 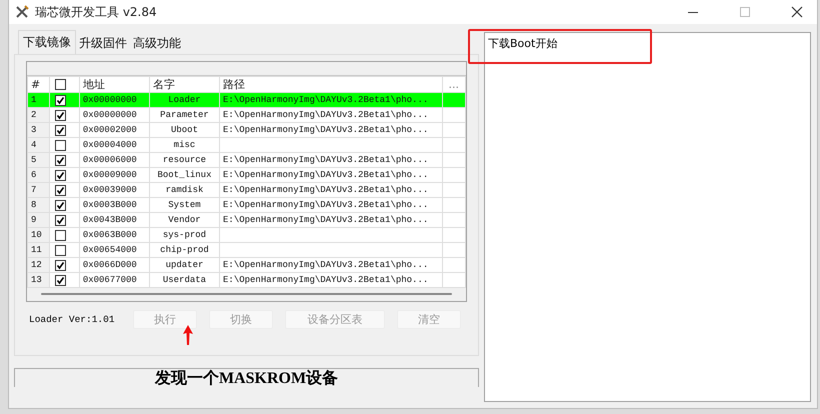 I want to click on column-header: 路径, so click(x=331, y=84).